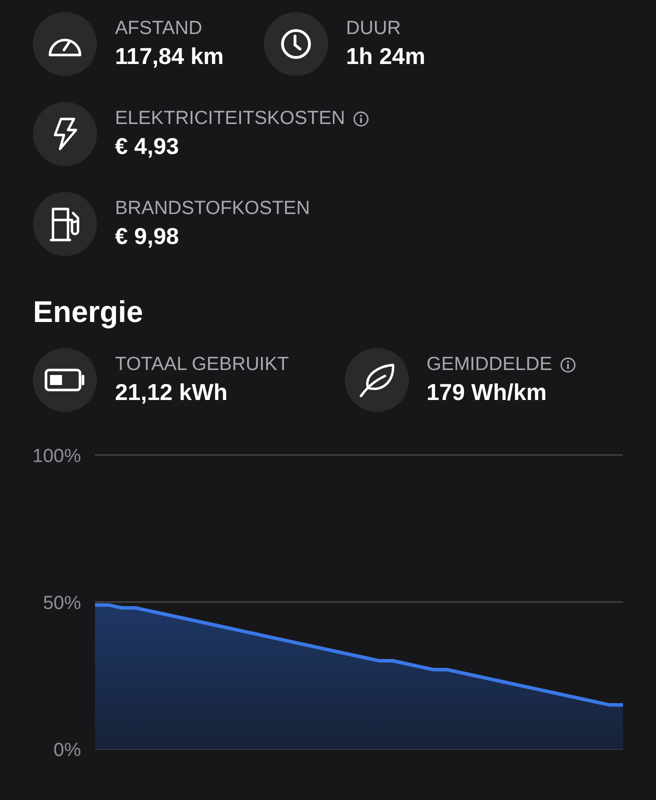  Describe the element at coordinates (171, 392) in the screenshot. I see `stat-value: 21,12 kWh` at that location.